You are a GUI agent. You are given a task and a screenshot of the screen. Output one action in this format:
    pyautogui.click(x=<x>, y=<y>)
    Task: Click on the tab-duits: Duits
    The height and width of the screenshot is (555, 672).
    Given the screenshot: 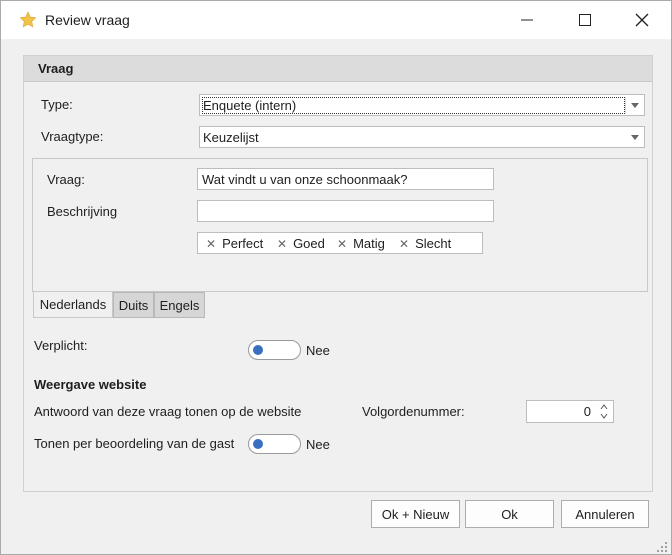 What is the action you would take?
    pyautogui.click(x=133, y=305)
    